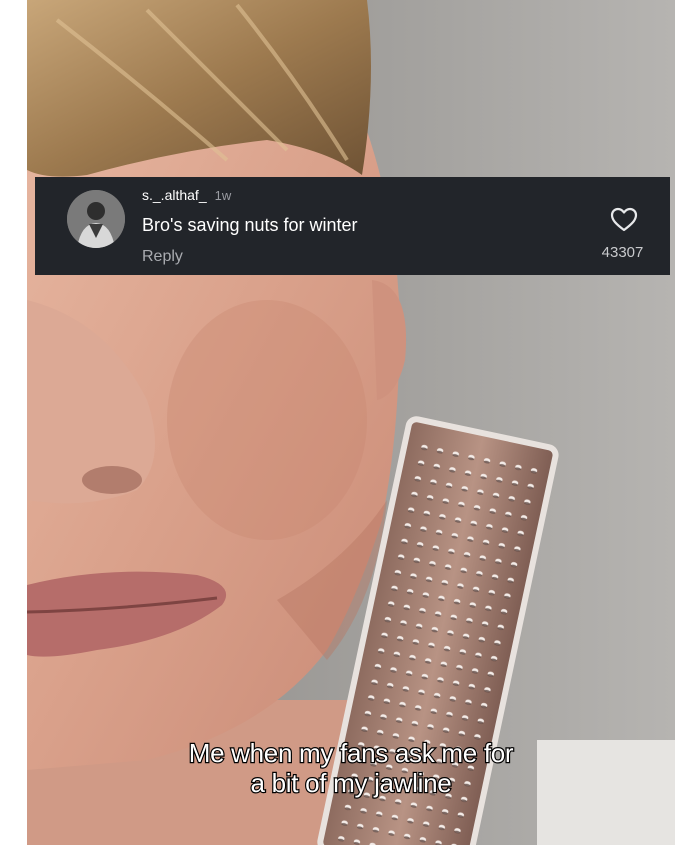 The height and width of the screenshot is (845, 700). I want to click on reply-button: Reply, so click(162, 257).